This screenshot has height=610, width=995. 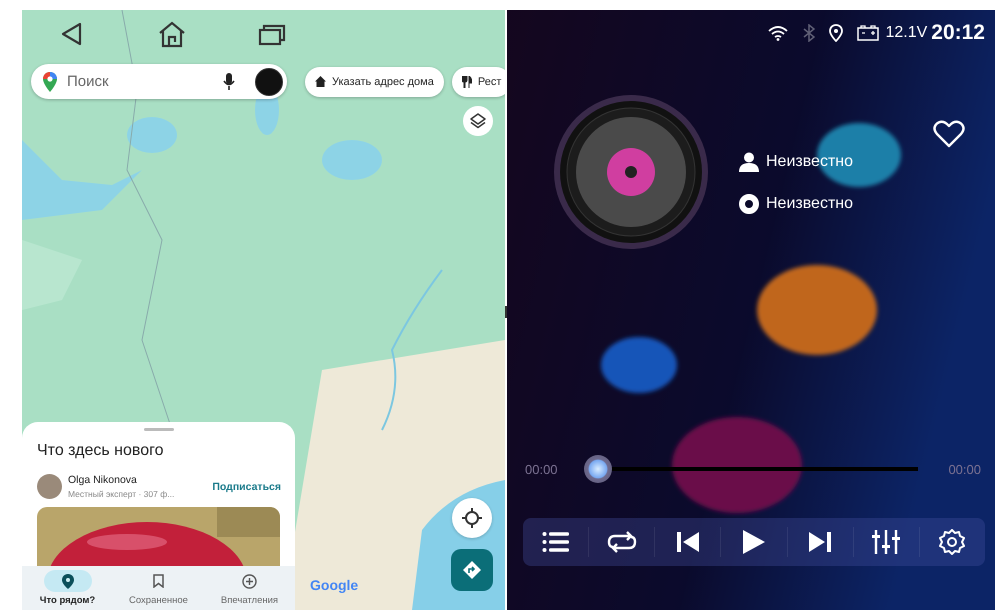 I want to click on repeat-icon, so click(x=621, y=542).